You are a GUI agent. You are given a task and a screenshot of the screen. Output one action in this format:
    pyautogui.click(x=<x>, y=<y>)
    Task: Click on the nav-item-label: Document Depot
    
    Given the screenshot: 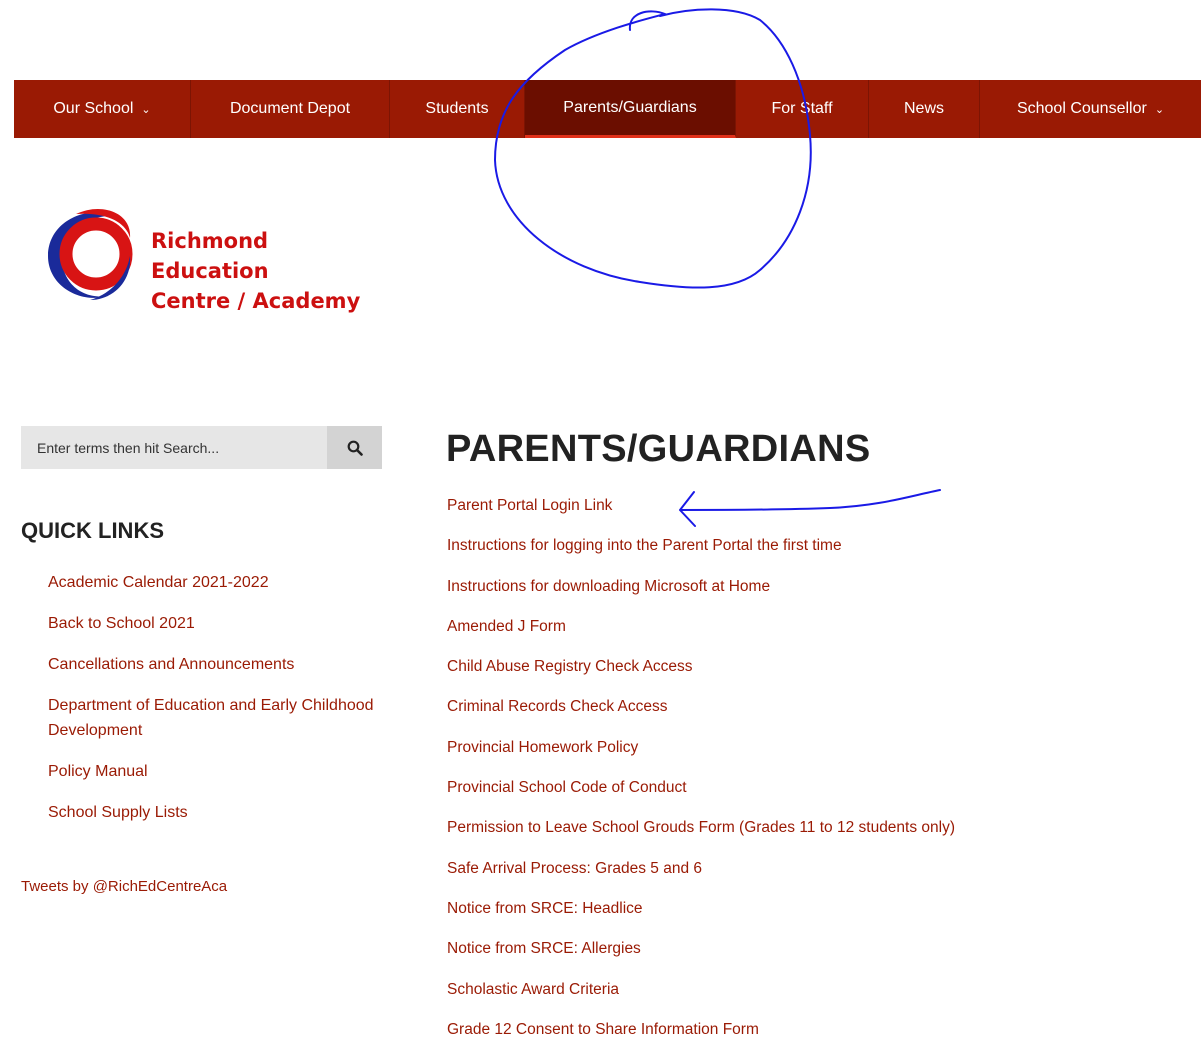 What is the action you would take?
    pyautogui.click(x=290, y=108)
    